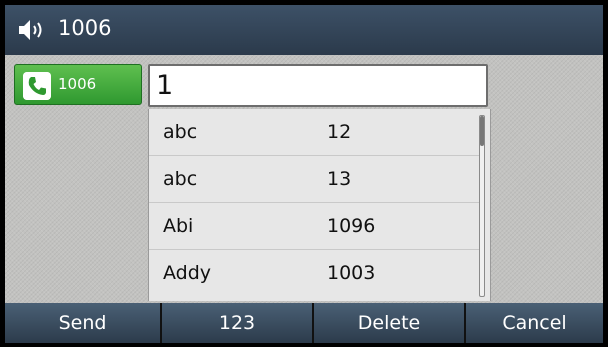 This screenshot has height=347, width=608. I want to click on line-key-1006: 1006, so click(78, 84).